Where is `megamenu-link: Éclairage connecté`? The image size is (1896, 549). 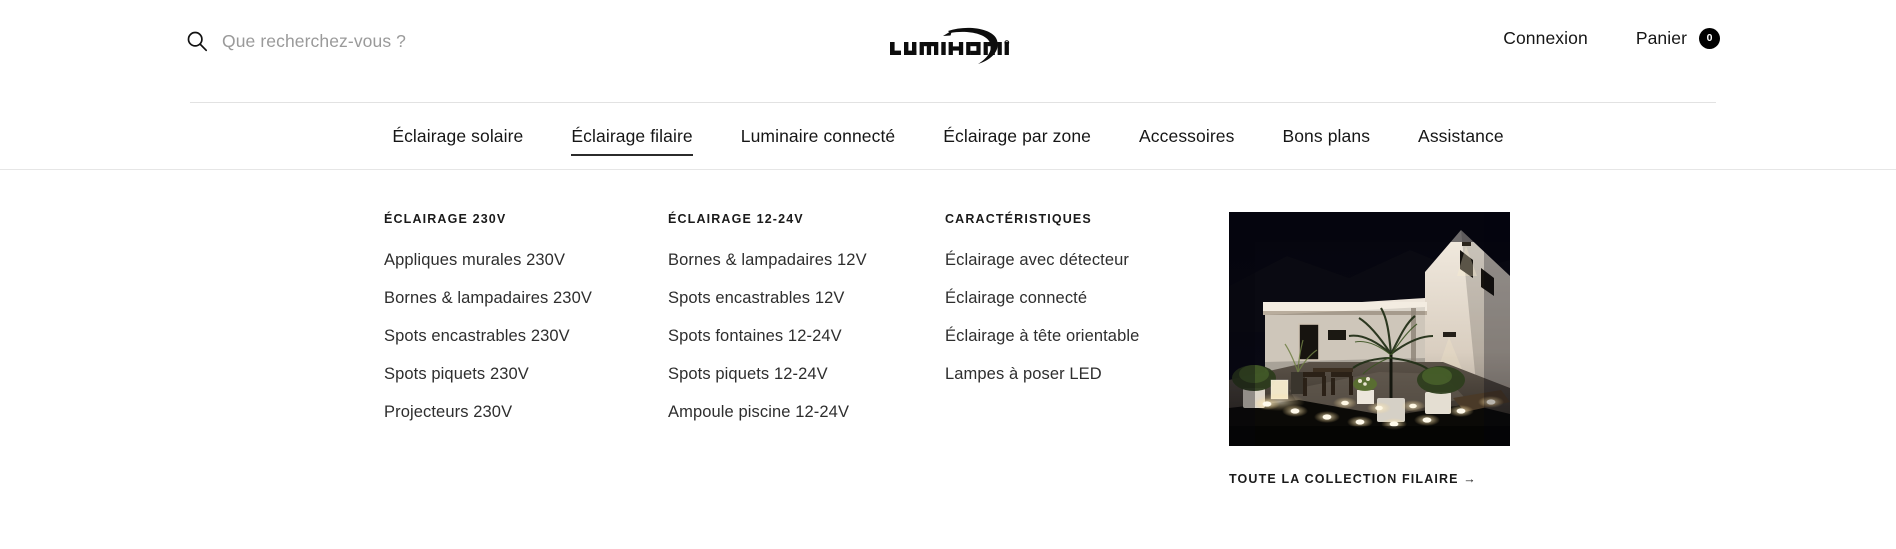
megamenu-link: Éclairage connecté is located at coordinates (1075, 299).